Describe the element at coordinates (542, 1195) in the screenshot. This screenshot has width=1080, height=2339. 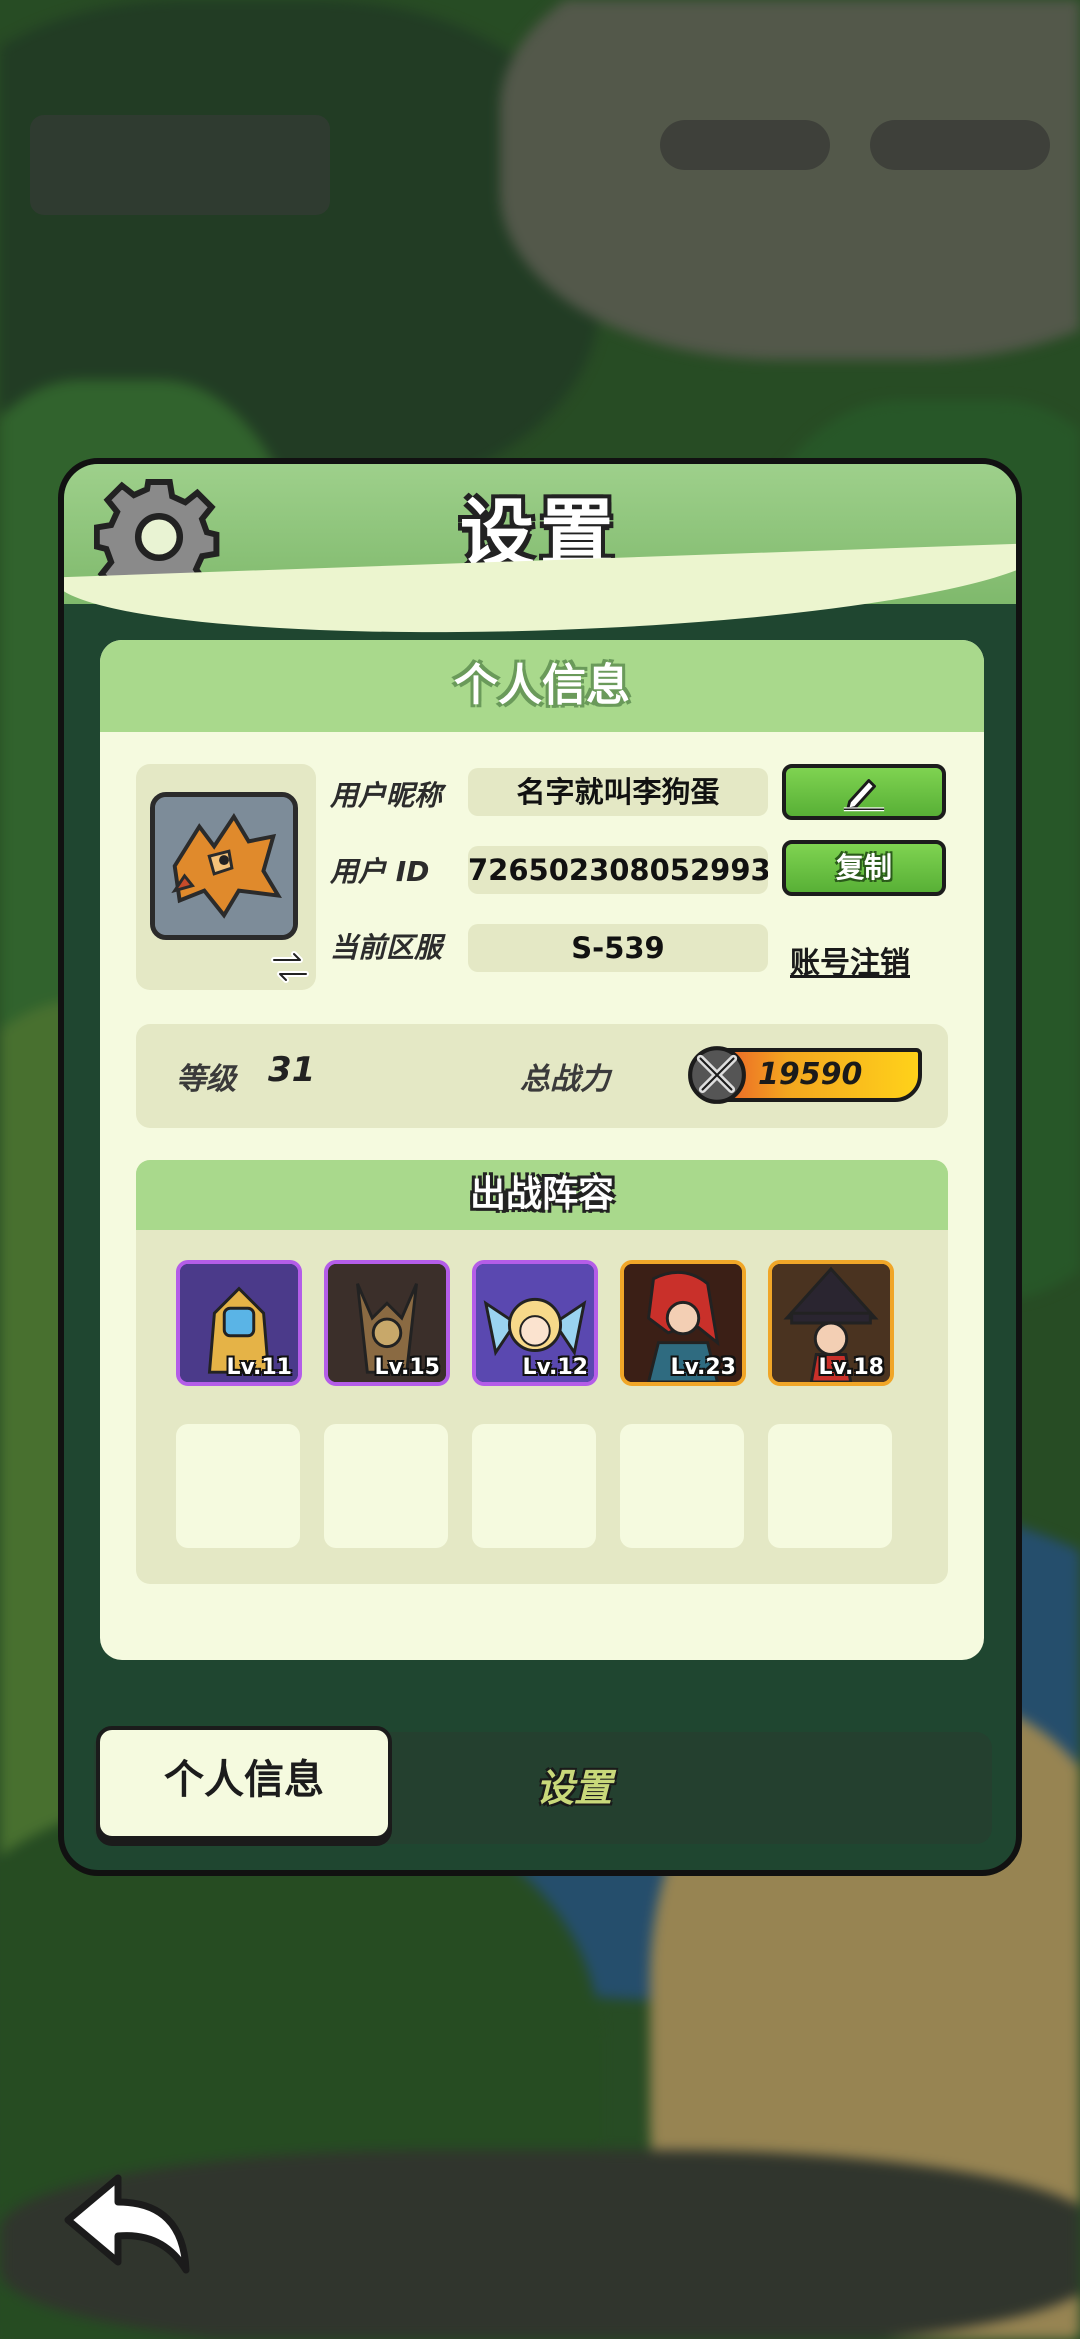
I see `team-title: 出战阵容` at that location.